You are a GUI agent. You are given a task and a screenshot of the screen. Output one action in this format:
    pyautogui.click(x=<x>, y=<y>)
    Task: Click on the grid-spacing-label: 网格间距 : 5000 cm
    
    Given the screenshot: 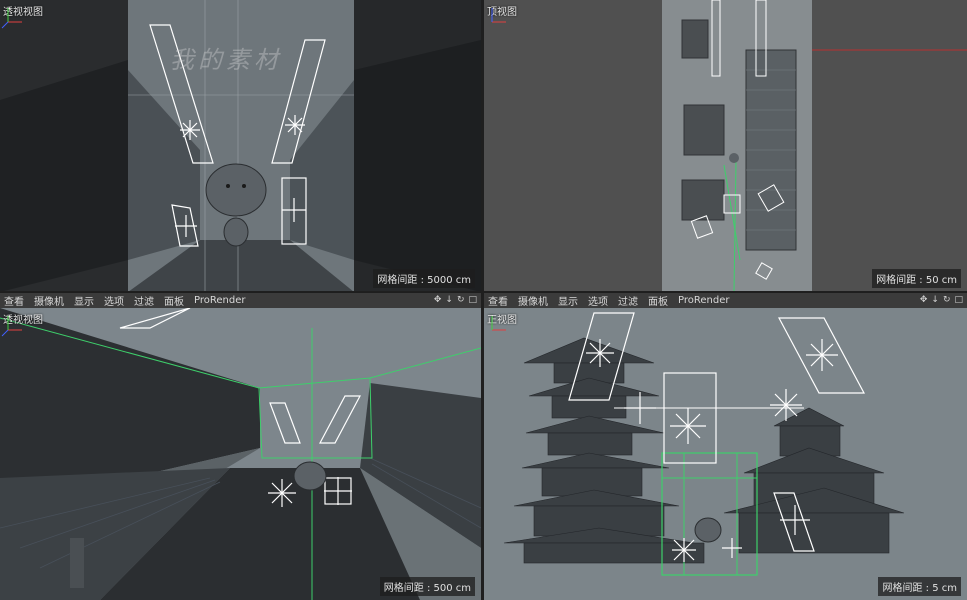 What is the action you would take?
    pyautogui.click(x=424, y=278)
    